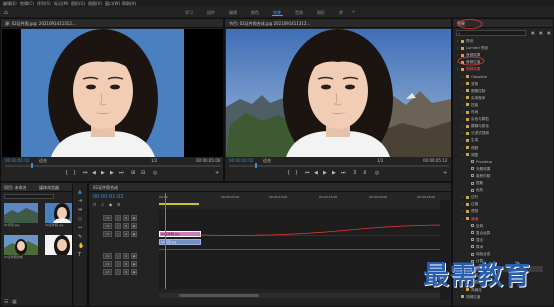 This screenshot has width=554, height=307. I want to click on razor-tool-icon: ◇, so click(80, 219).